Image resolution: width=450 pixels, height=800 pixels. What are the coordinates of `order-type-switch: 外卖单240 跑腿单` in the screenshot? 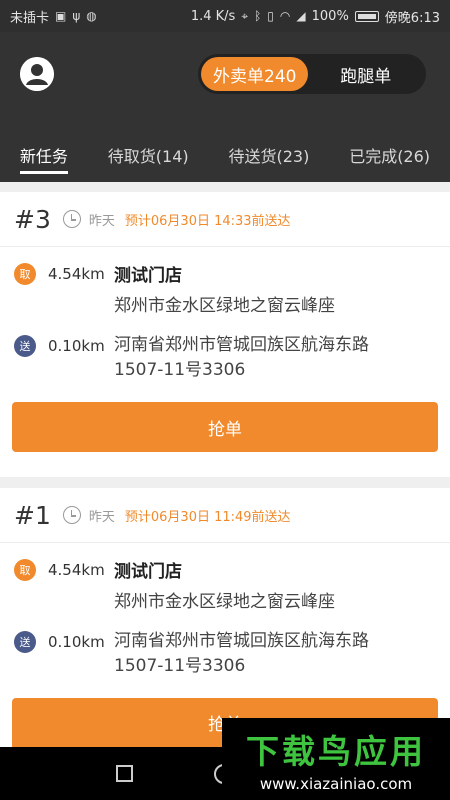 It's located at (312, 74).